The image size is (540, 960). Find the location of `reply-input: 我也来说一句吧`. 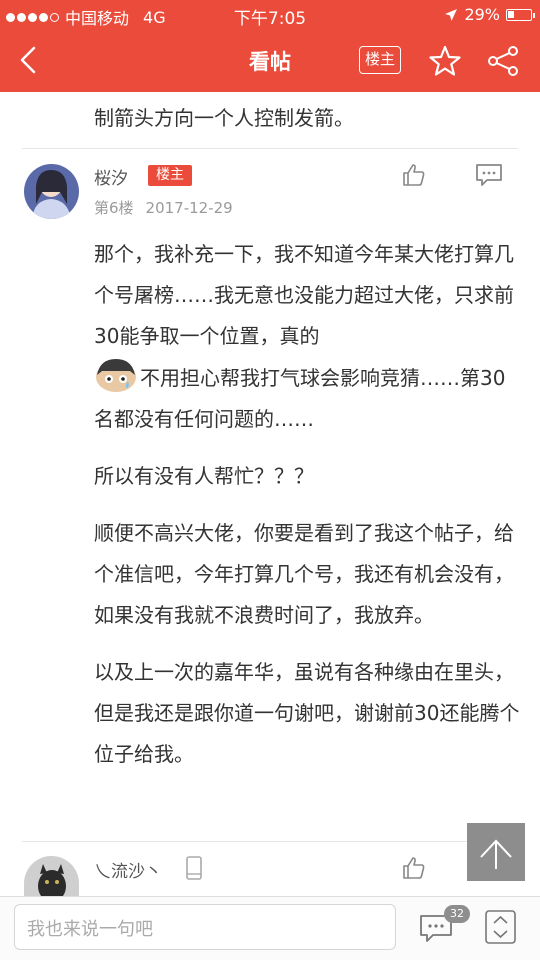

reply-input: 我也来说一句吧 is located at coordinates (205, 927).